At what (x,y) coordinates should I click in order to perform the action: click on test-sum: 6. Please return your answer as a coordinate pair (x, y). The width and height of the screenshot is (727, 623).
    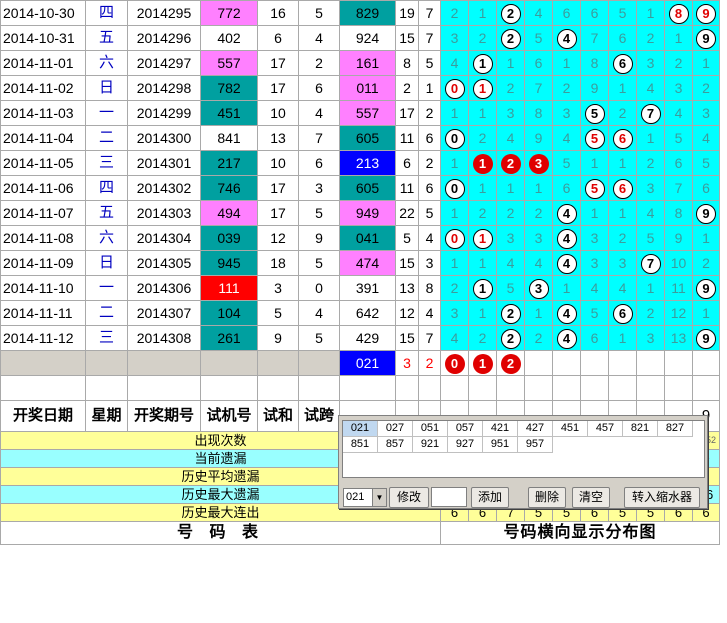
    Looking at the image, I should click on (278, 38).